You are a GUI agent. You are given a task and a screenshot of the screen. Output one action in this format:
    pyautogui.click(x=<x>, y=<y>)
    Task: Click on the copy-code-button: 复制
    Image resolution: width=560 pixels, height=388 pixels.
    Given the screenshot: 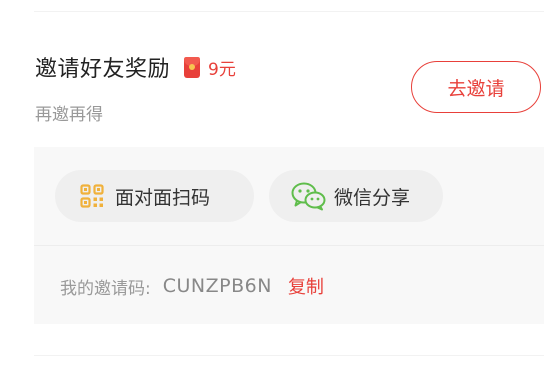 What is the action you would take?
    pyautogui.click(x=306, y=286)
    